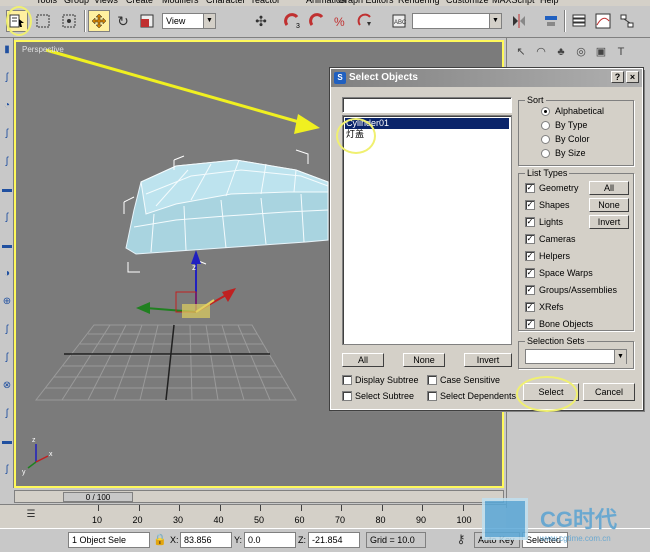  Describe the element at coordinates (530, 324) in the screenshot. I see `bone-objects-checkbox: ✓` at that location.